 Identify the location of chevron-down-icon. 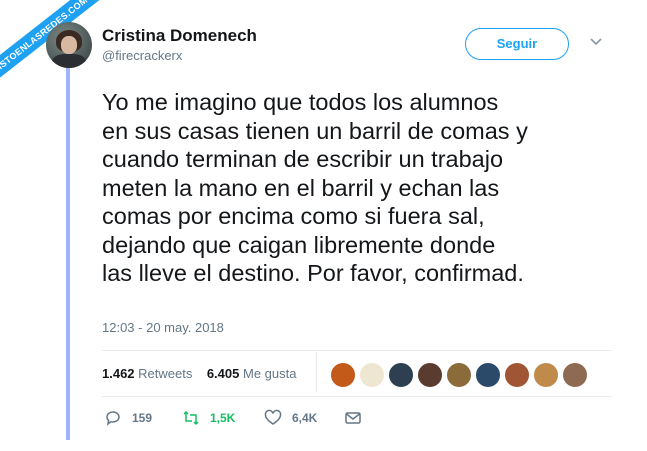
(596, 42).